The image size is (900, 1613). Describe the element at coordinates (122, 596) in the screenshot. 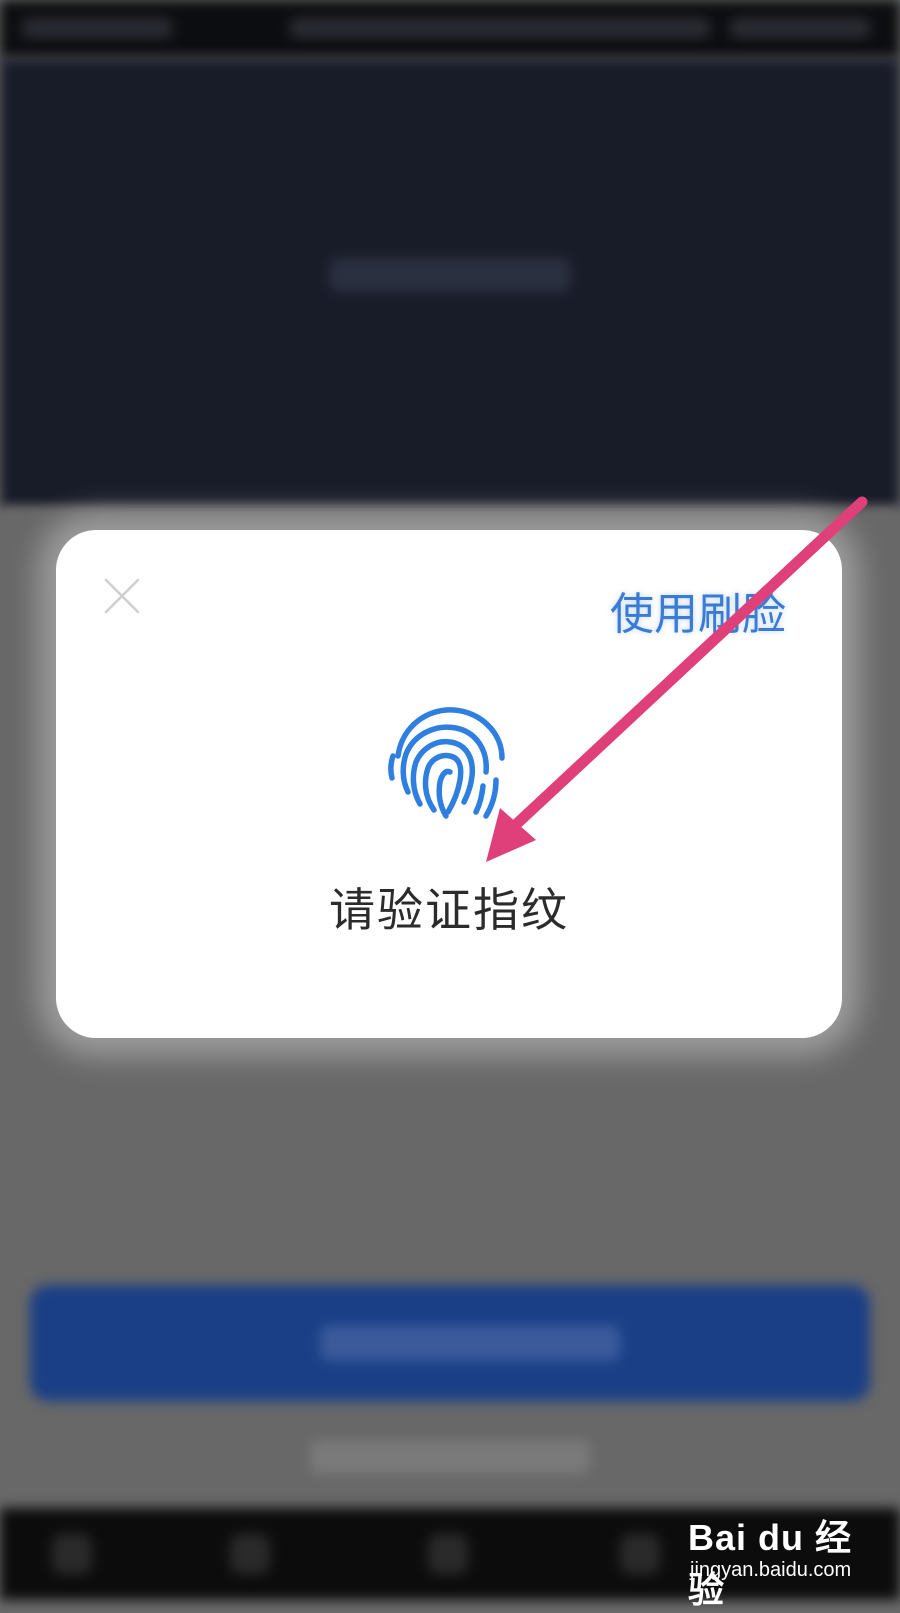

I see `close-icon` at that location.